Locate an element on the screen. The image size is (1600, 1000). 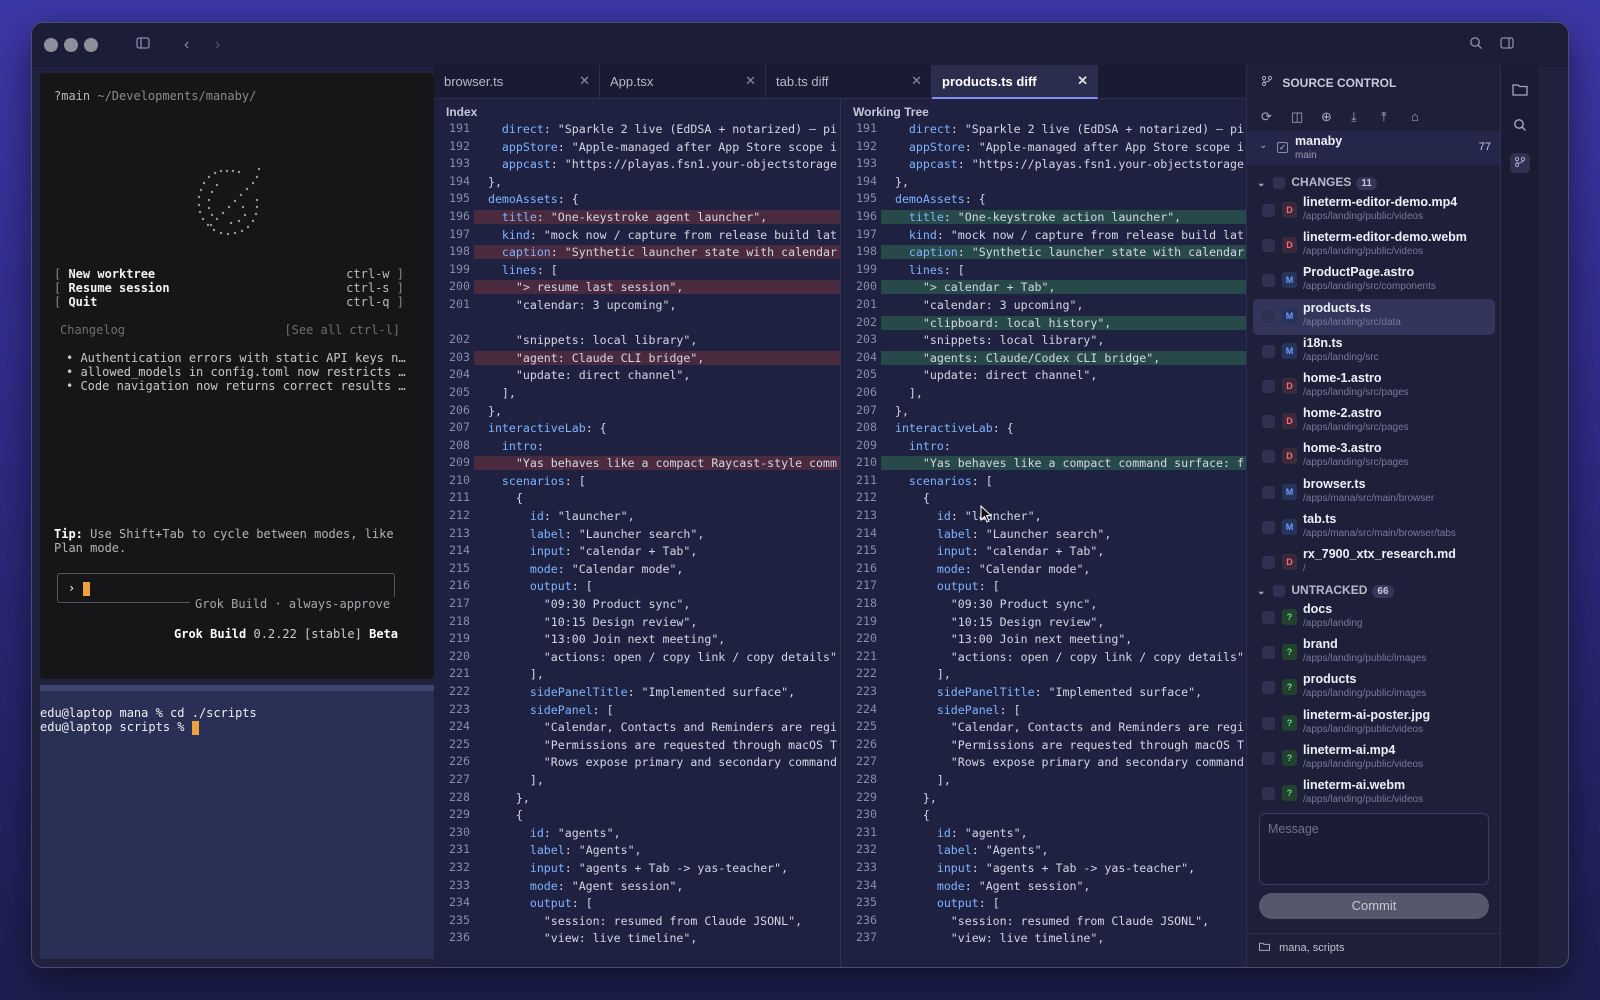
code-line: 207 interactiveLab: { is located at coordinates (637, 429).